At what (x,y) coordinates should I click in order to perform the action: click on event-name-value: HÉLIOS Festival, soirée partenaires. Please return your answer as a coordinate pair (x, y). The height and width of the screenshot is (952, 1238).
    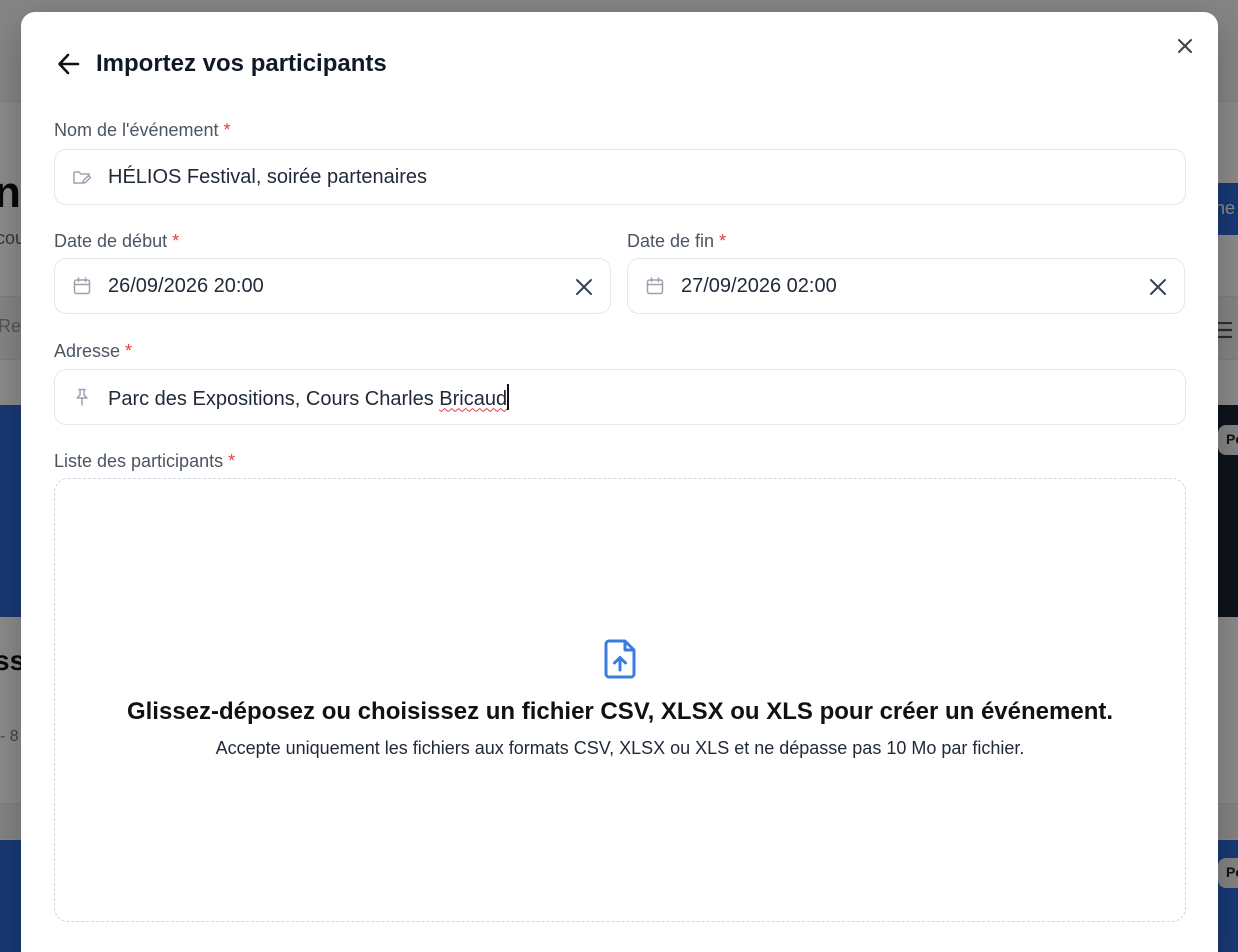
    Looking at the image, I should click on (268, 176).